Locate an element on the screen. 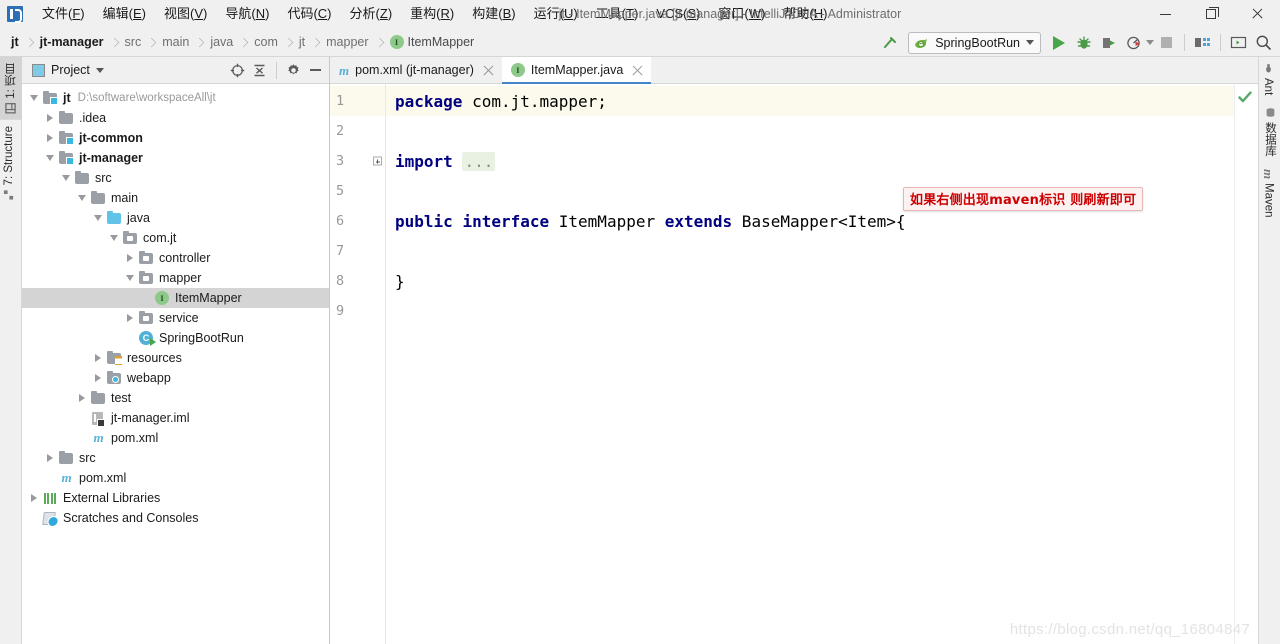 This screenshot has height=644, width=1280. tree-node-java: java is located at coordinates (175, 218).